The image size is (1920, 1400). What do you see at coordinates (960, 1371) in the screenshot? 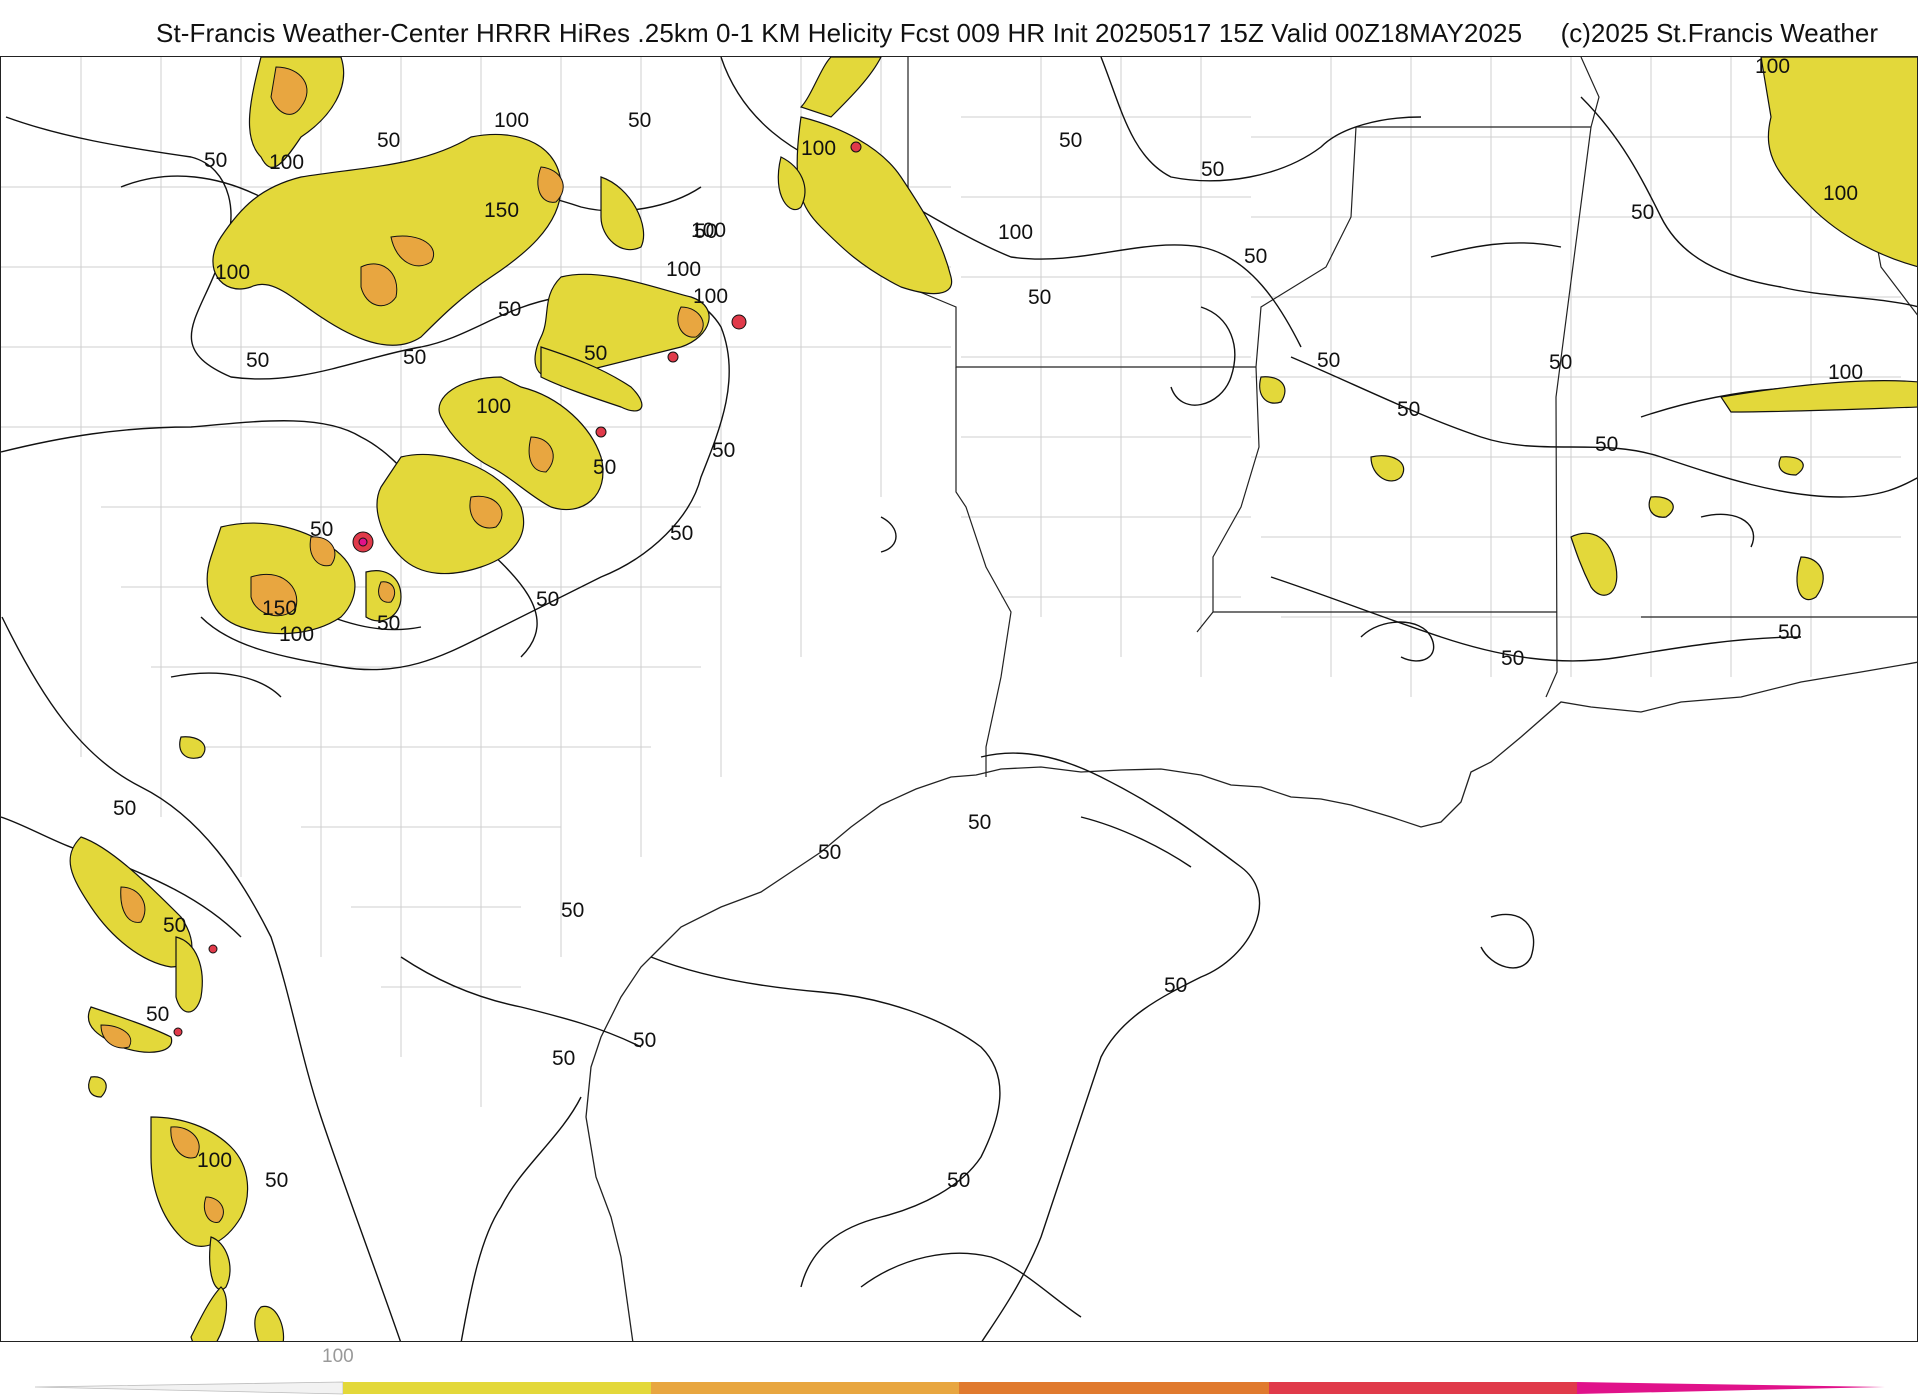
I see `colorbar: 100` at bounding box center [960, 1371].